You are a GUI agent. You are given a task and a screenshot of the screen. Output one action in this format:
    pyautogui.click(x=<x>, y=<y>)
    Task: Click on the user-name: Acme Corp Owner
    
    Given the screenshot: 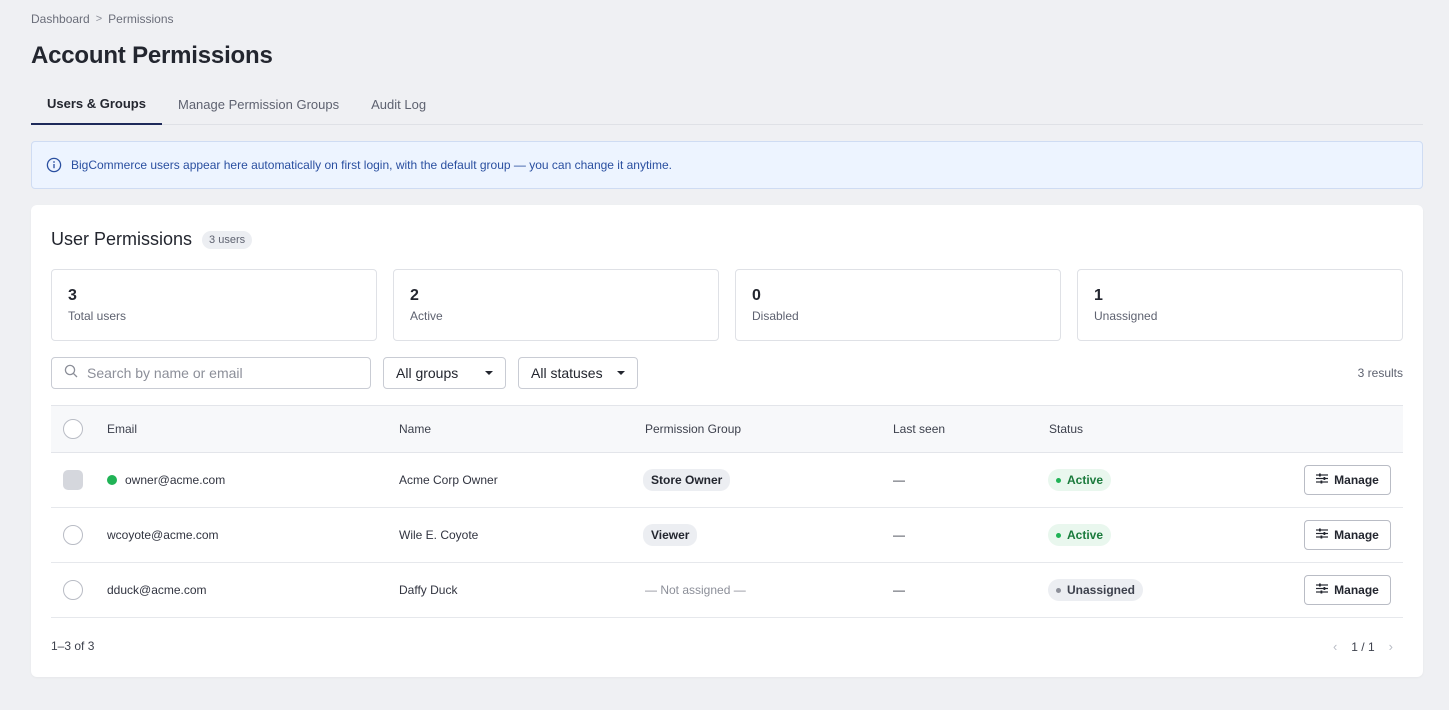 What is the action you would take?
    pyautogui.click(x=448, y=480)
    